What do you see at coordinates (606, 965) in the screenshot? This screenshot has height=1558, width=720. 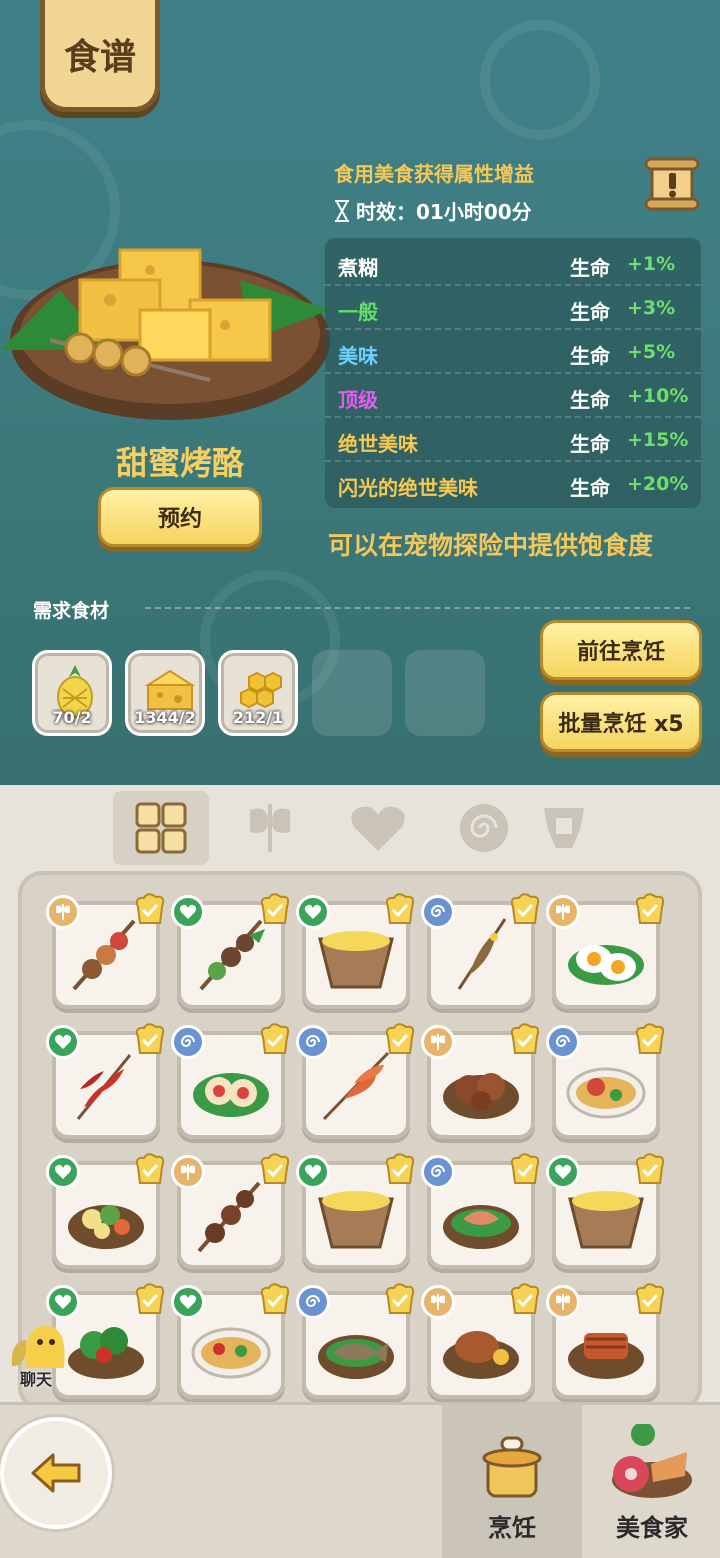 I see `fried-eggs-icon` at bounding box center [606, 965].